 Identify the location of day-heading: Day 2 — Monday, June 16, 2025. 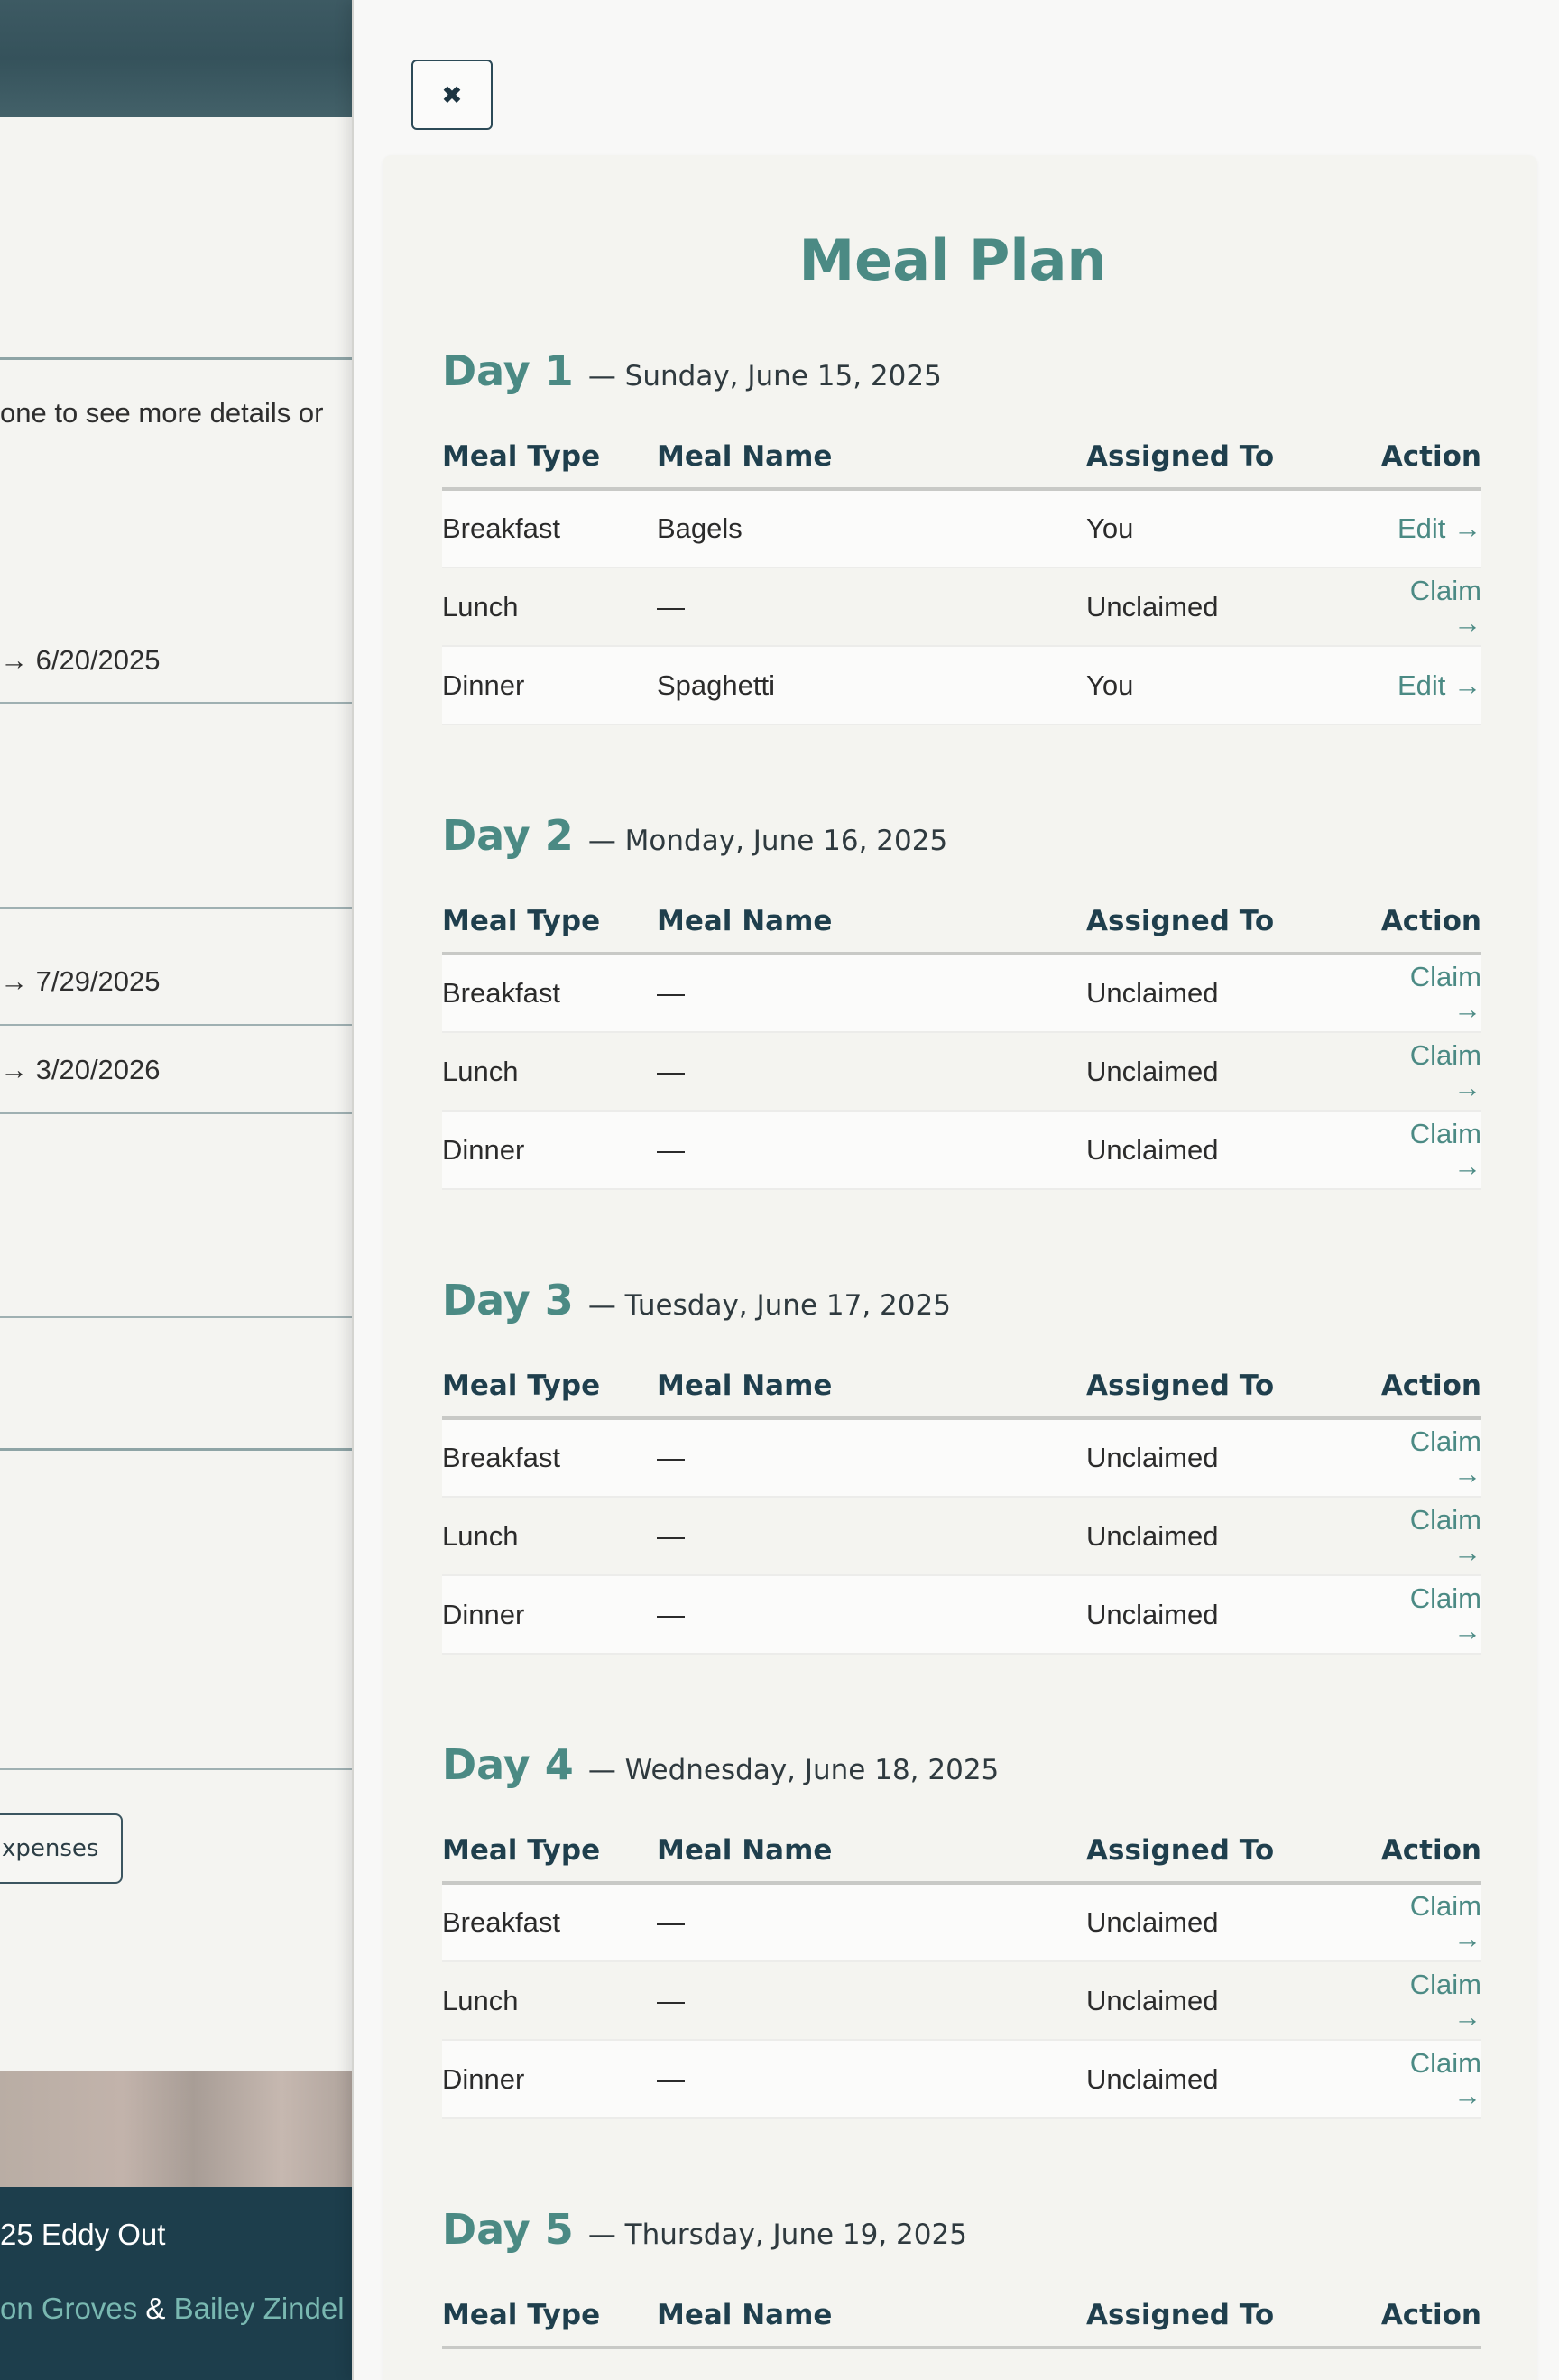
(961, 842).